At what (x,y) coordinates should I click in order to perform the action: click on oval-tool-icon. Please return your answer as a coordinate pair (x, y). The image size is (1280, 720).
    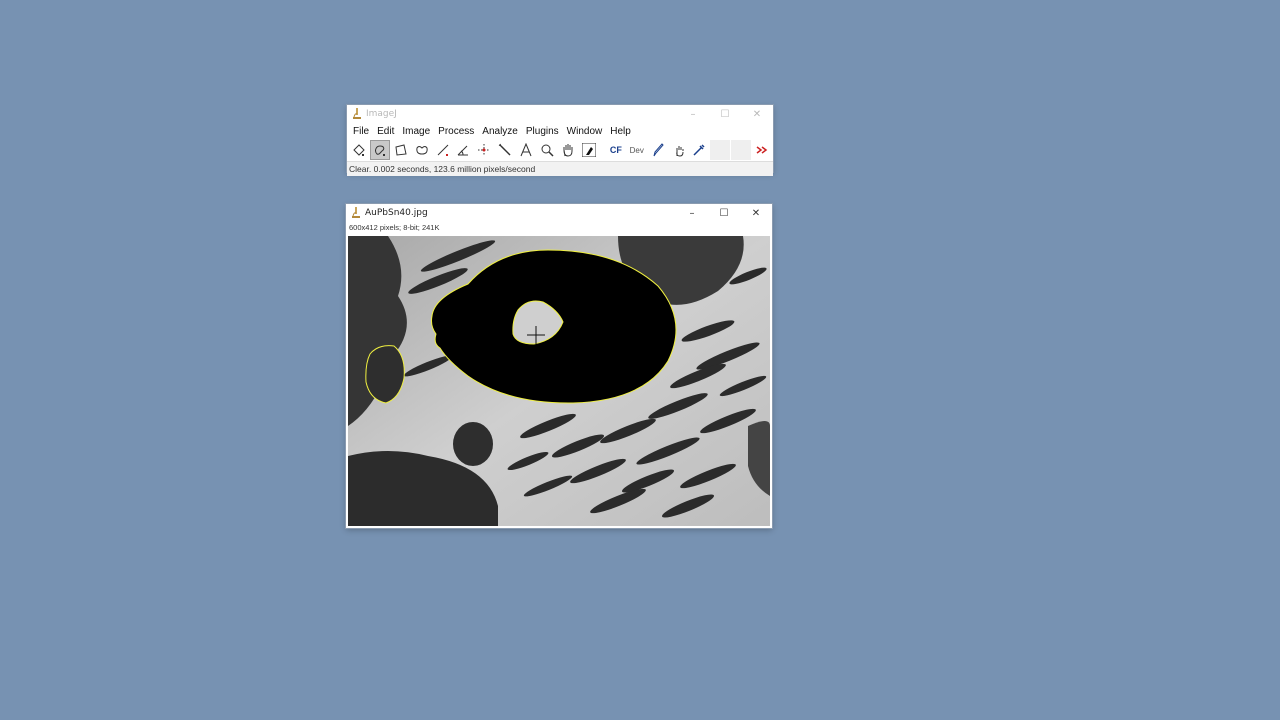
    Looking at the image, I should click on (422, 150).